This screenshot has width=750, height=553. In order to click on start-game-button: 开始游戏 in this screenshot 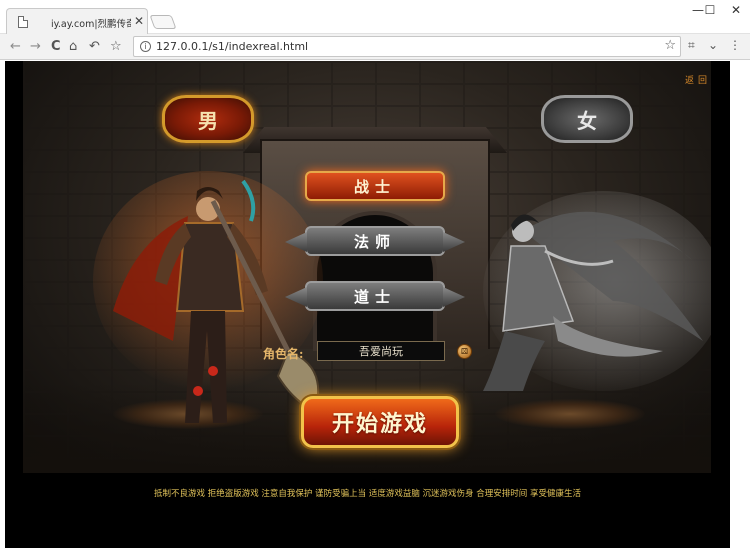, I will do `click(380, 422)`.